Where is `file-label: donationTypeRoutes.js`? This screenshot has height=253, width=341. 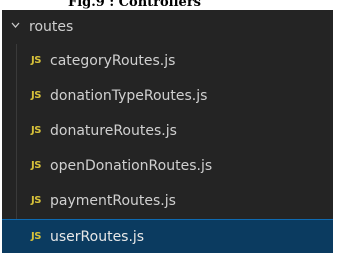
file-label: donationTypeRoutes.js is located at coordinates (129, 96).